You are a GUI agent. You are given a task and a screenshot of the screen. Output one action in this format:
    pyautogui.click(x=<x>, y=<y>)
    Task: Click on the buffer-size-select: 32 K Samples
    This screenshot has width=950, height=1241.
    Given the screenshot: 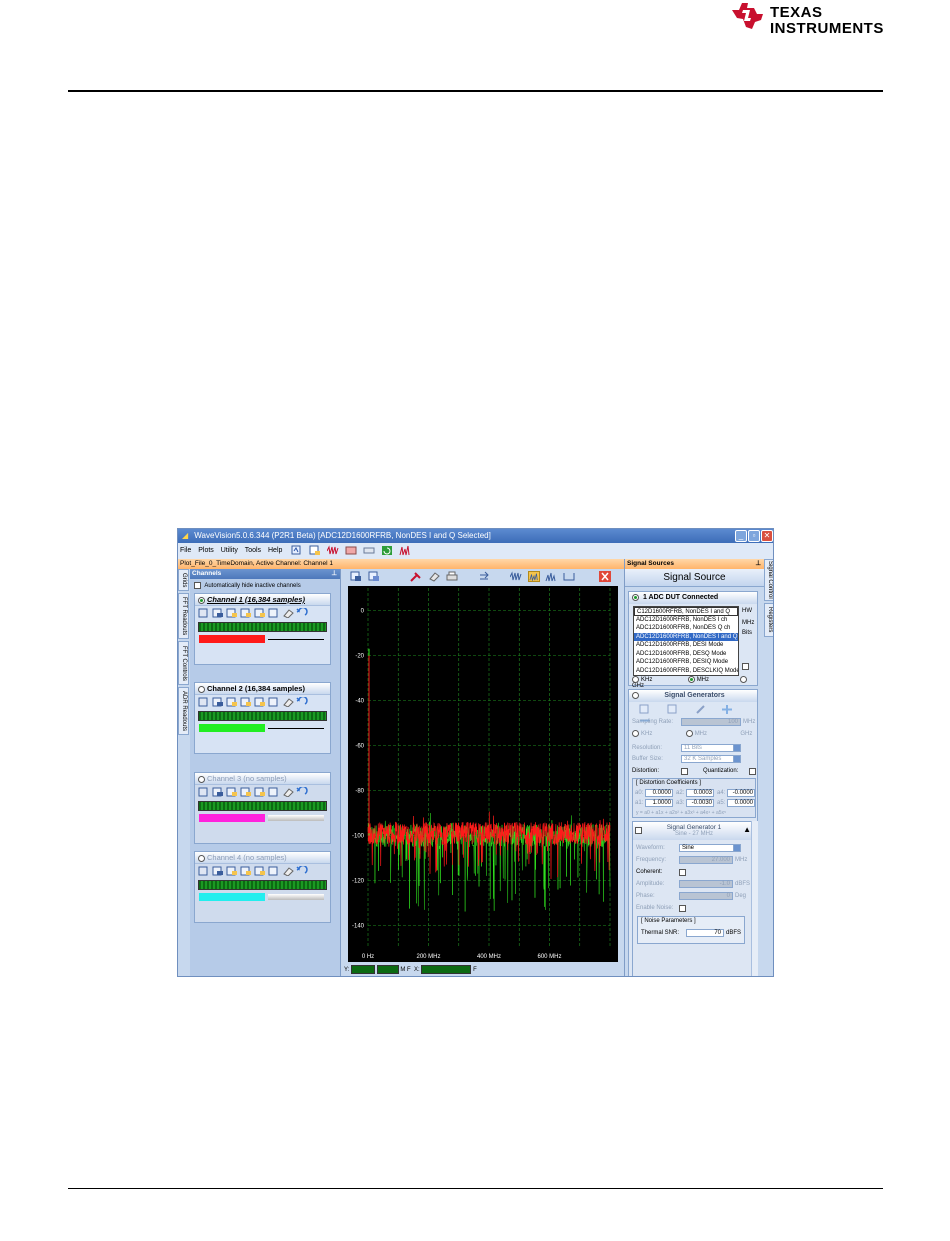 What is the action you would take?
    pyautogui.click(x=711, y=759)
    